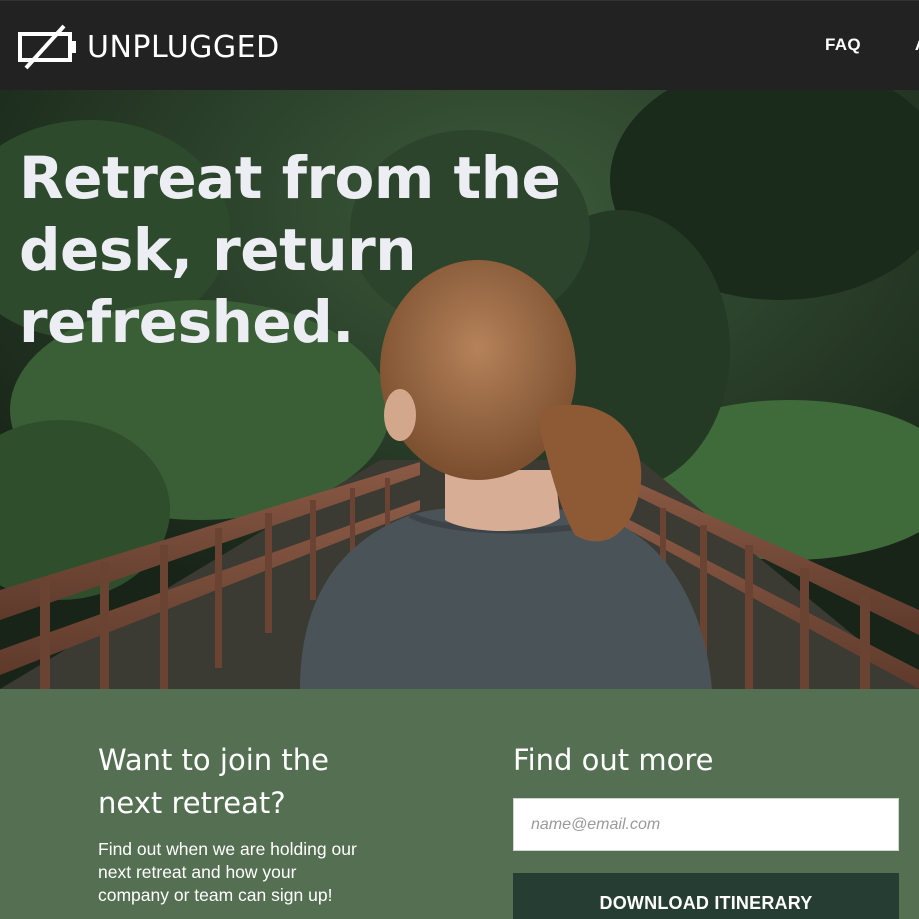 The image size is (919, 919). I want to click on nav-link-about: A, so click(917, 45).